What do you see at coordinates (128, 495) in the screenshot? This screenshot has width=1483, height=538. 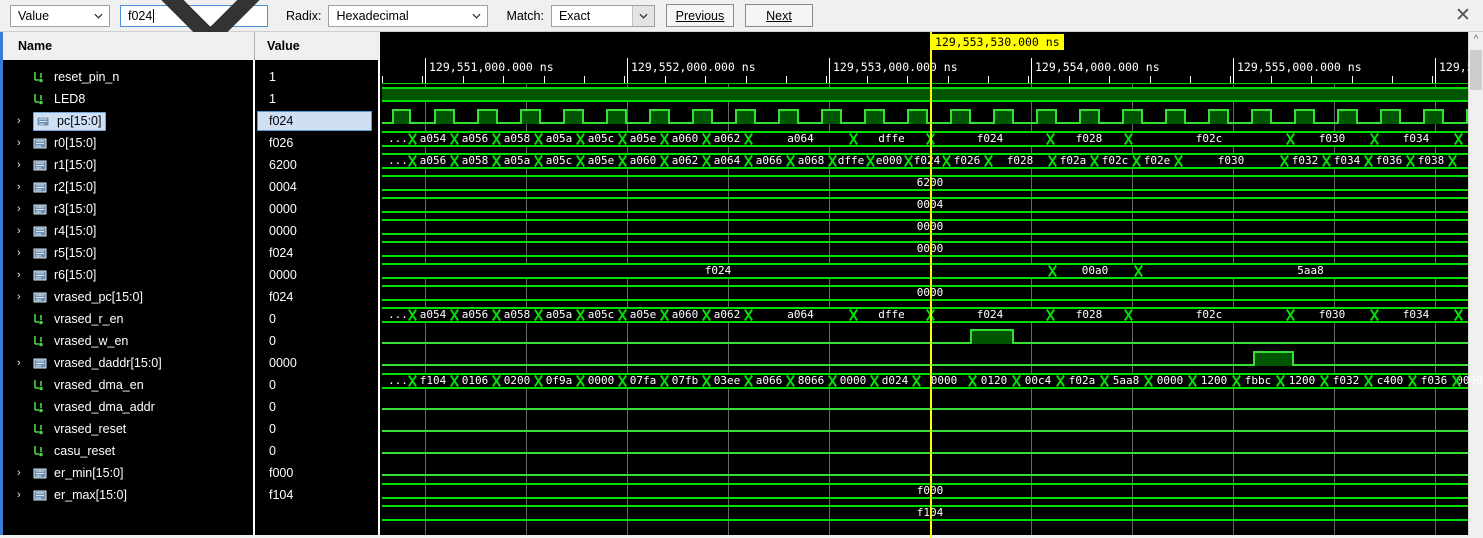 I see `signal-row-er_max: › er_max[15:0]` at bounding box center [128, 495].